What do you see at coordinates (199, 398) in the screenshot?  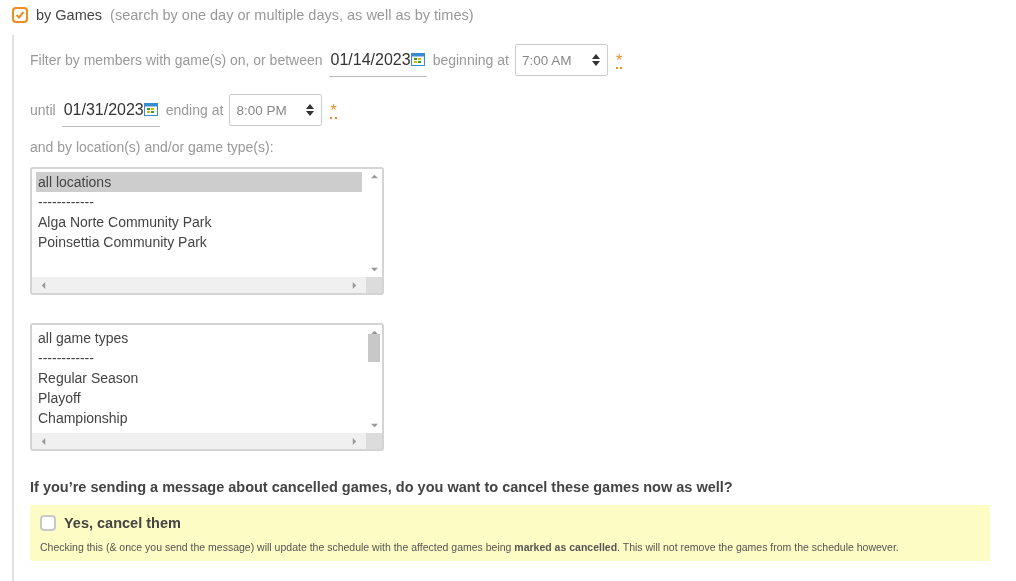 I see `list-option: Playoff` at bounding box center [199, 398].